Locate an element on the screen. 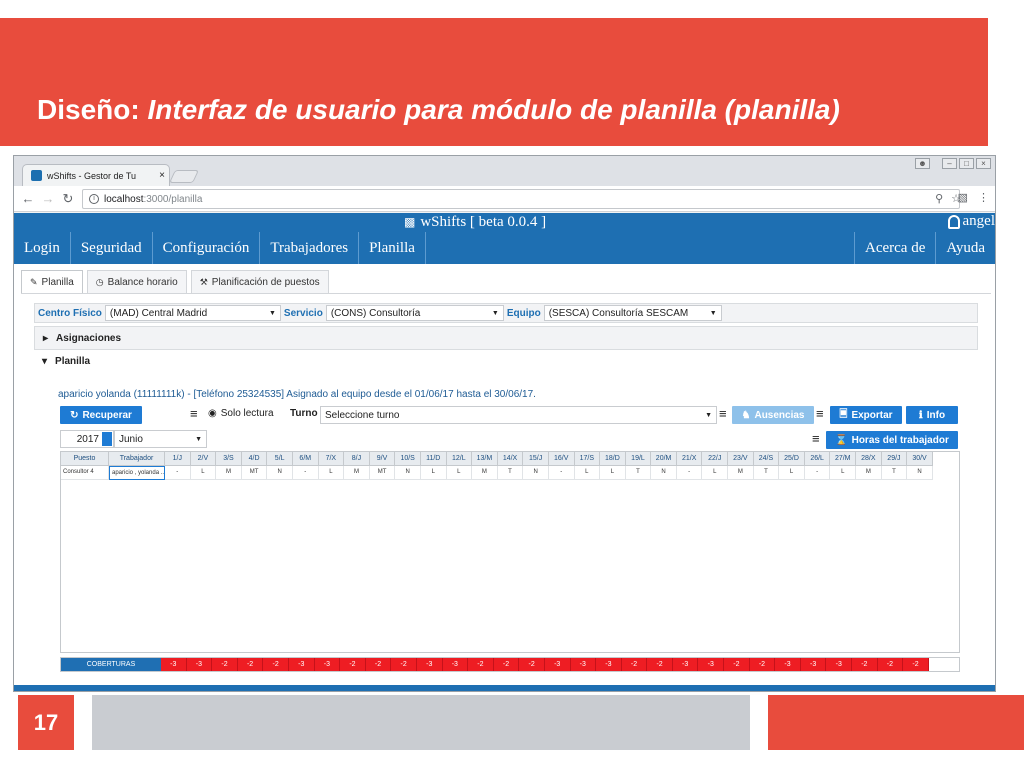  extension-icon: ▧ is located at coordinates (963, 197).